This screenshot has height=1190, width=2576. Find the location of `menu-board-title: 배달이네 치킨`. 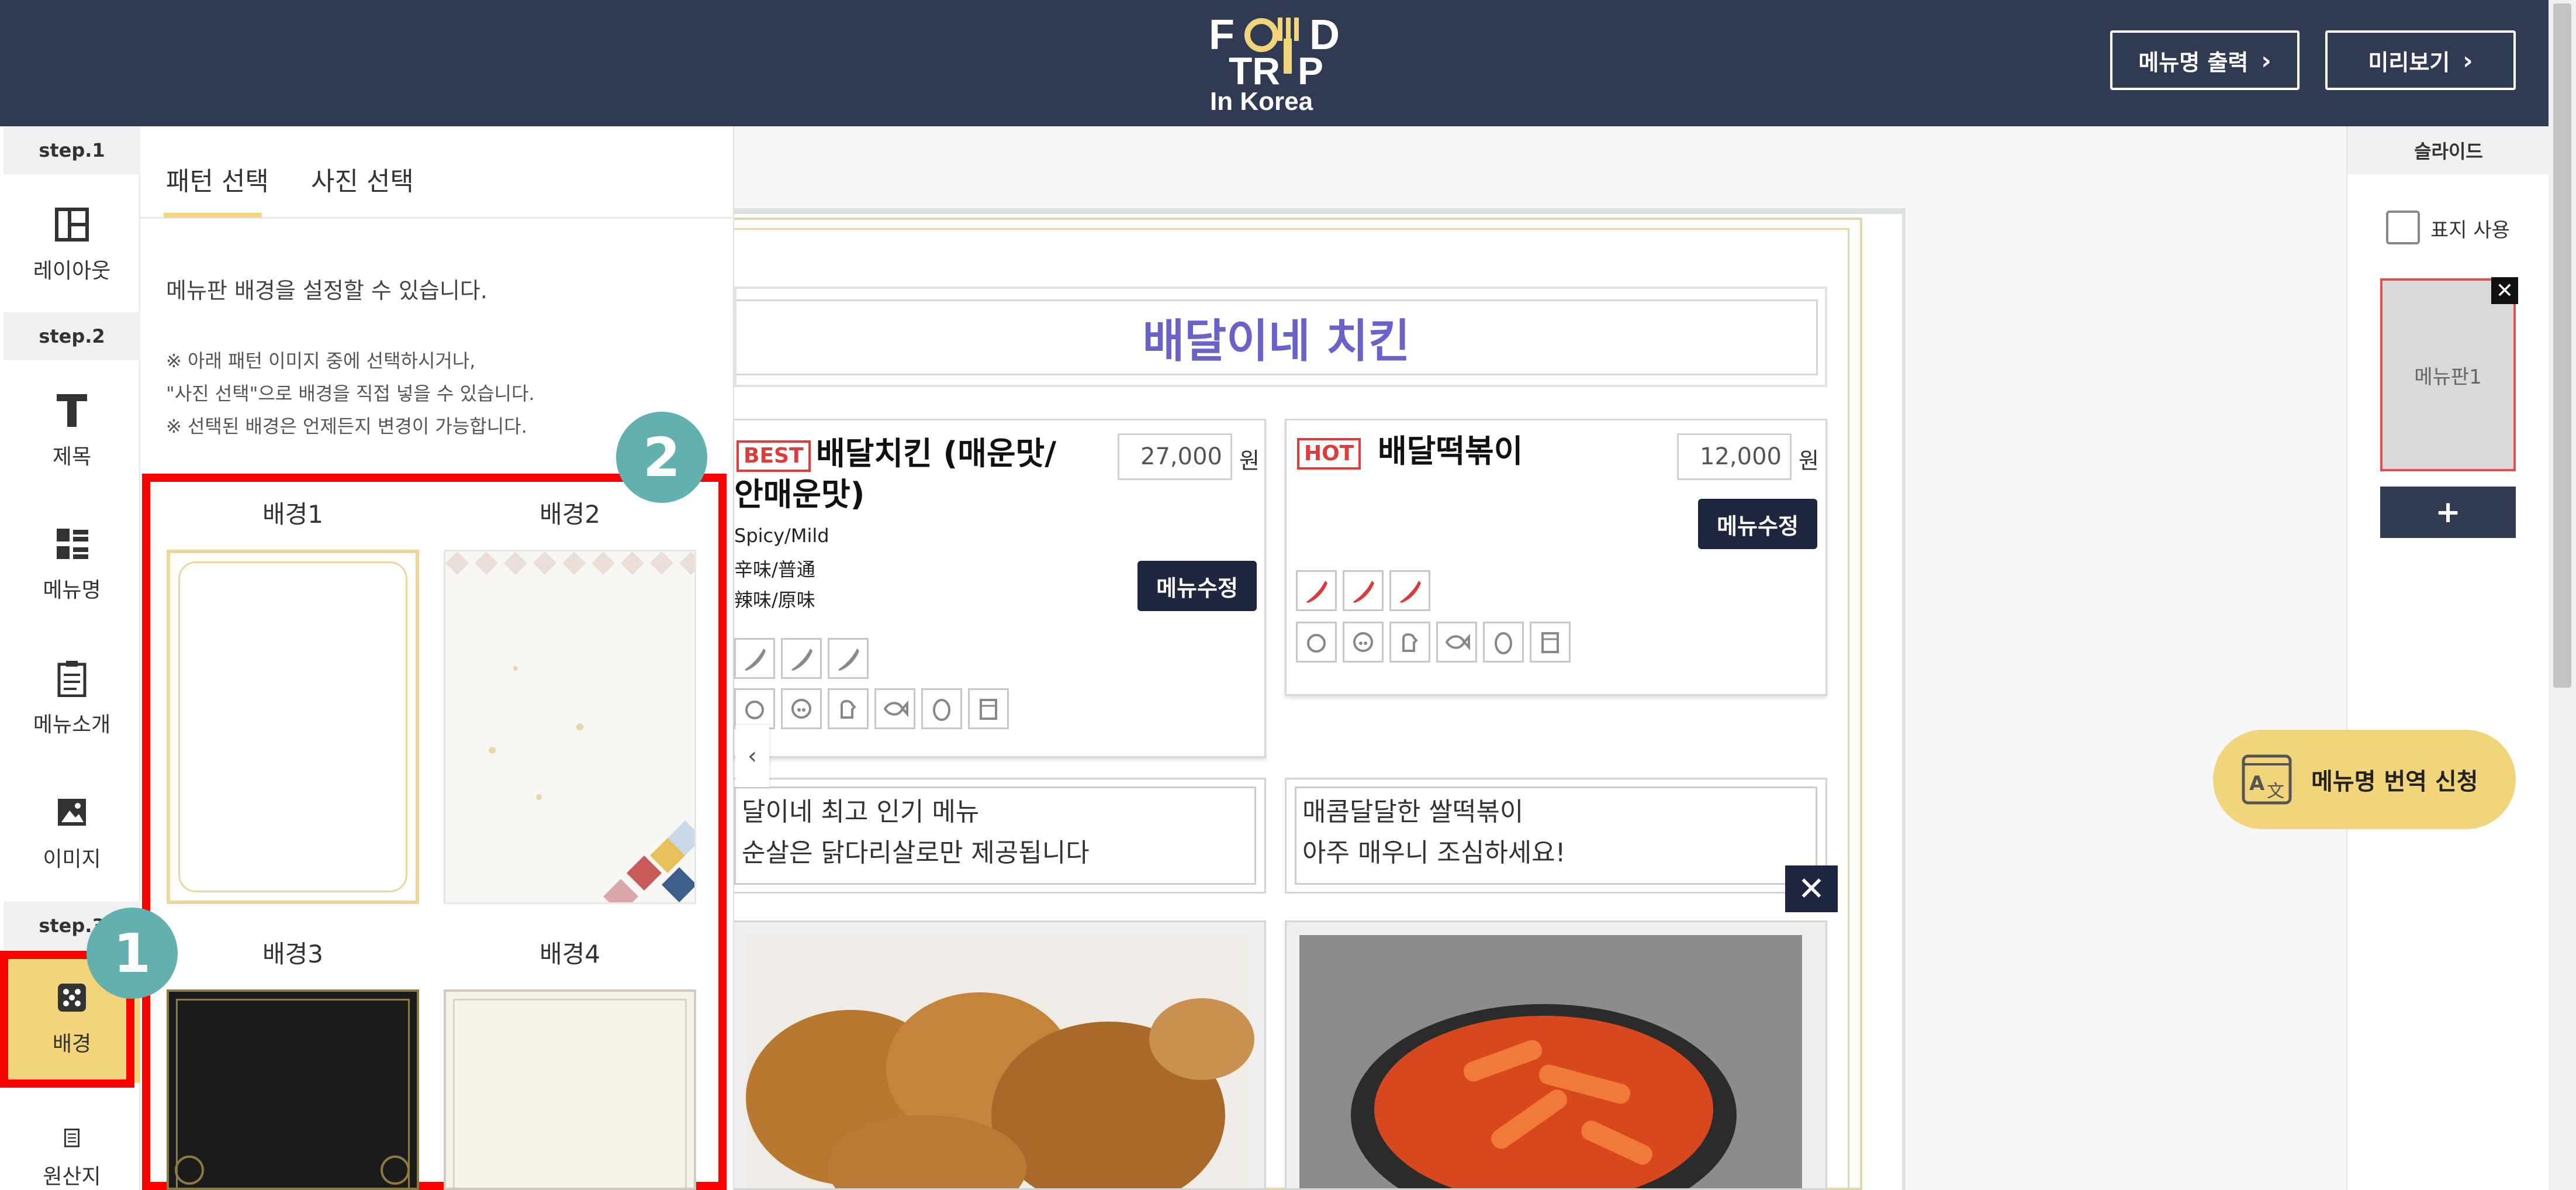

menu-board-title: 배달이네 치킨 is located at coordinates (1276, 337).